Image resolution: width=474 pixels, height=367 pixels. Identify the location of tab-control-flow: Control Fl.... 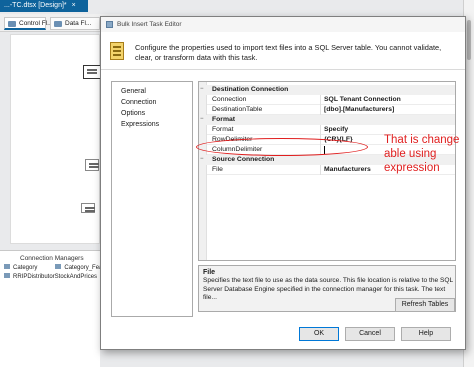
(28, 23).